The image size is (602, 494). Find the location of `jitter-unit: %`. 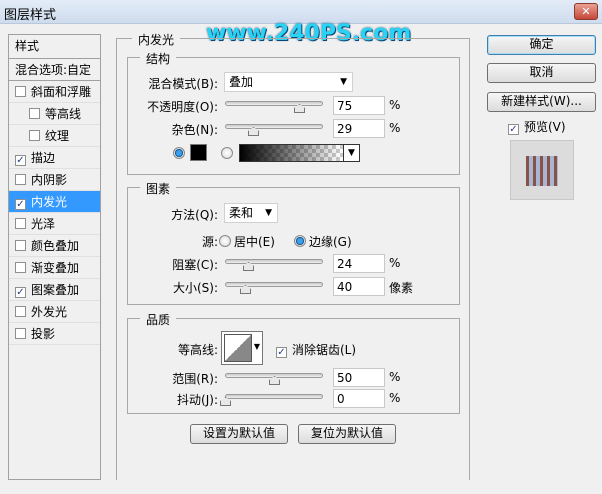

jitter-unit: % is located at coordinates (395, 398).